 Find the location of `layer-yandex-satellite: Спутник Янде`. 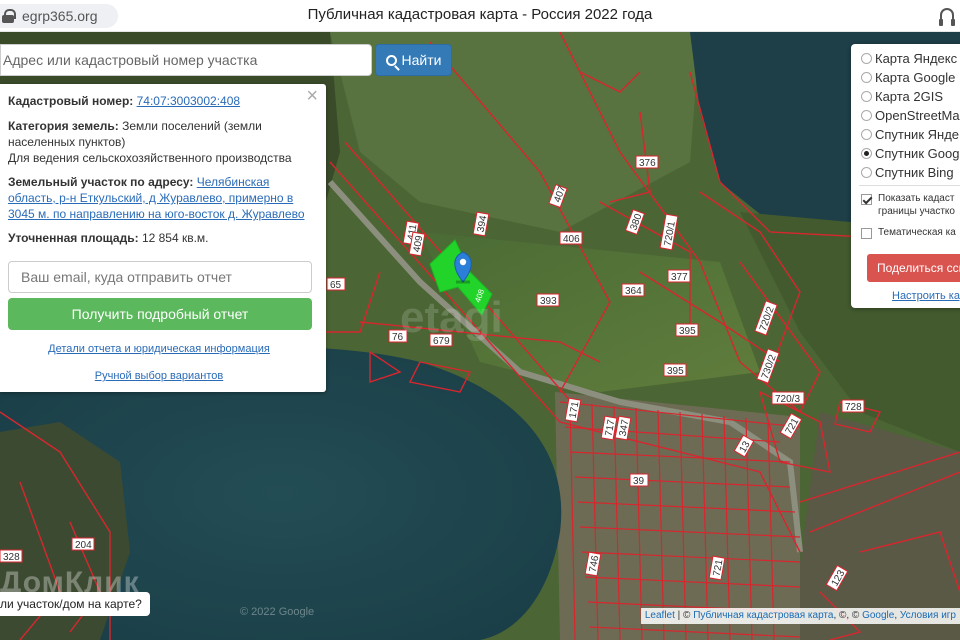

layer-yandex-satellite: Спутник Янде is located at coordinates (910, 134).